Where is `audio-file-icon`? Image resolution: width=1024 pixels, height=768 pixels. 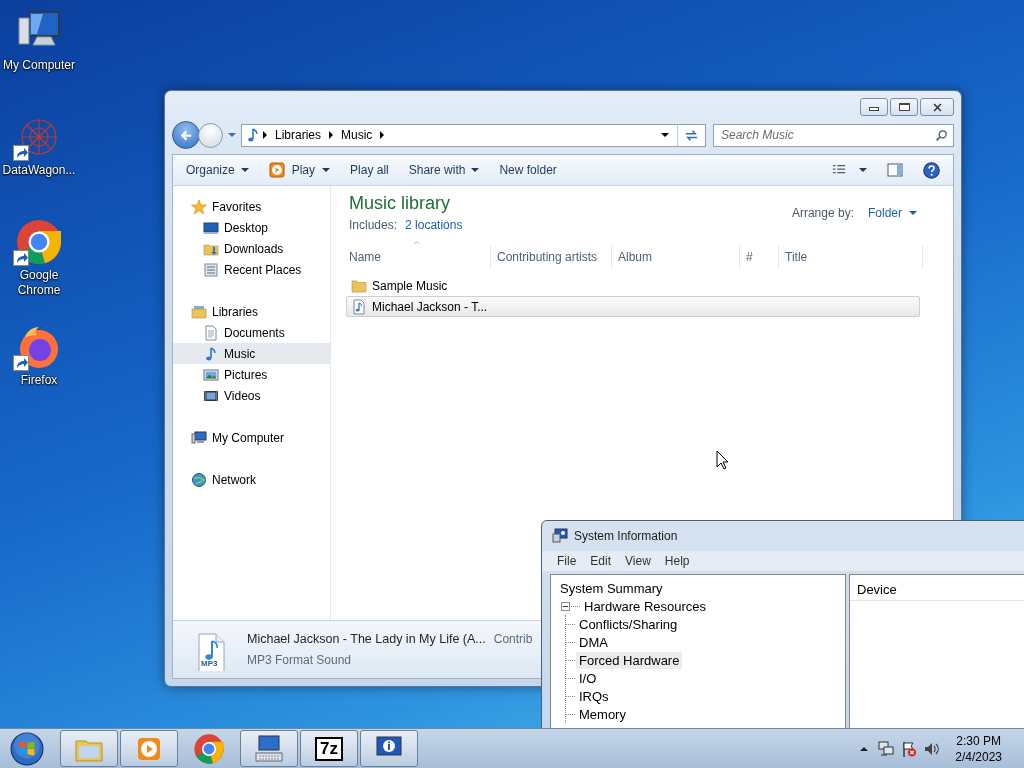 audio-file-icon is located at coordinates (359, 306).